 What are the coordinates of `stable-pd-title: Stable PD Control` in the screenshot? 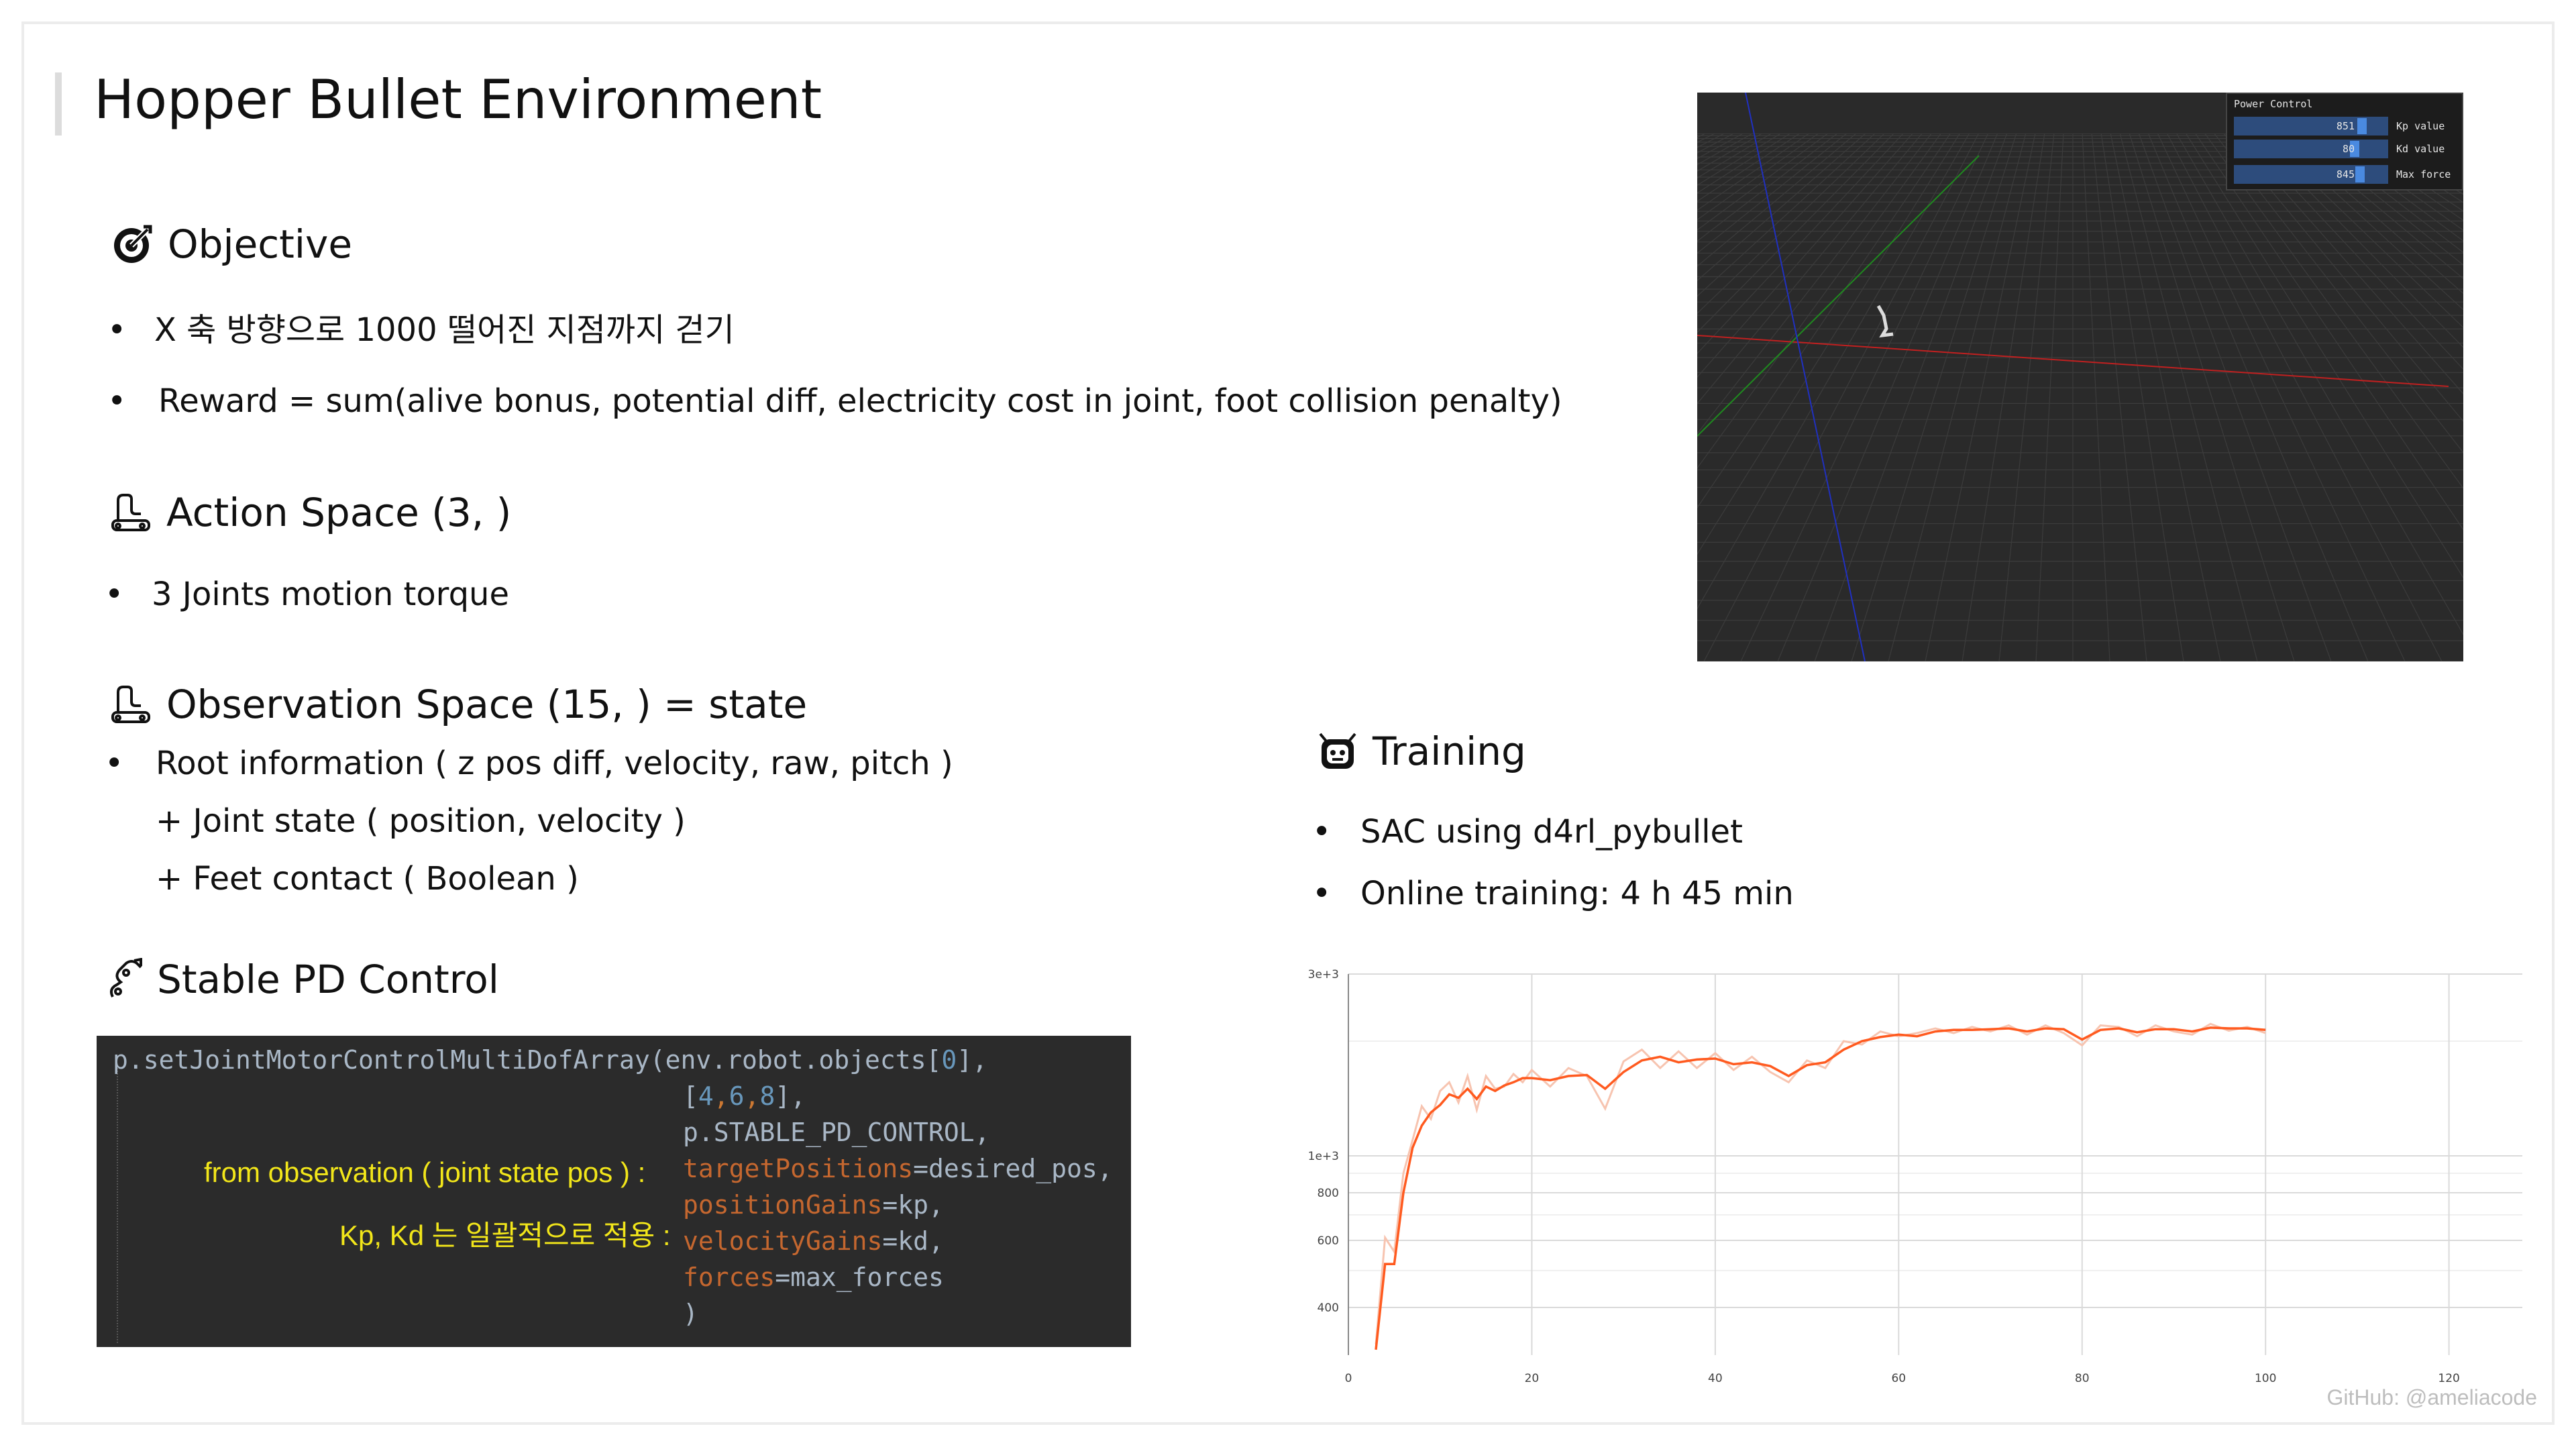 It's located at (328, 979).